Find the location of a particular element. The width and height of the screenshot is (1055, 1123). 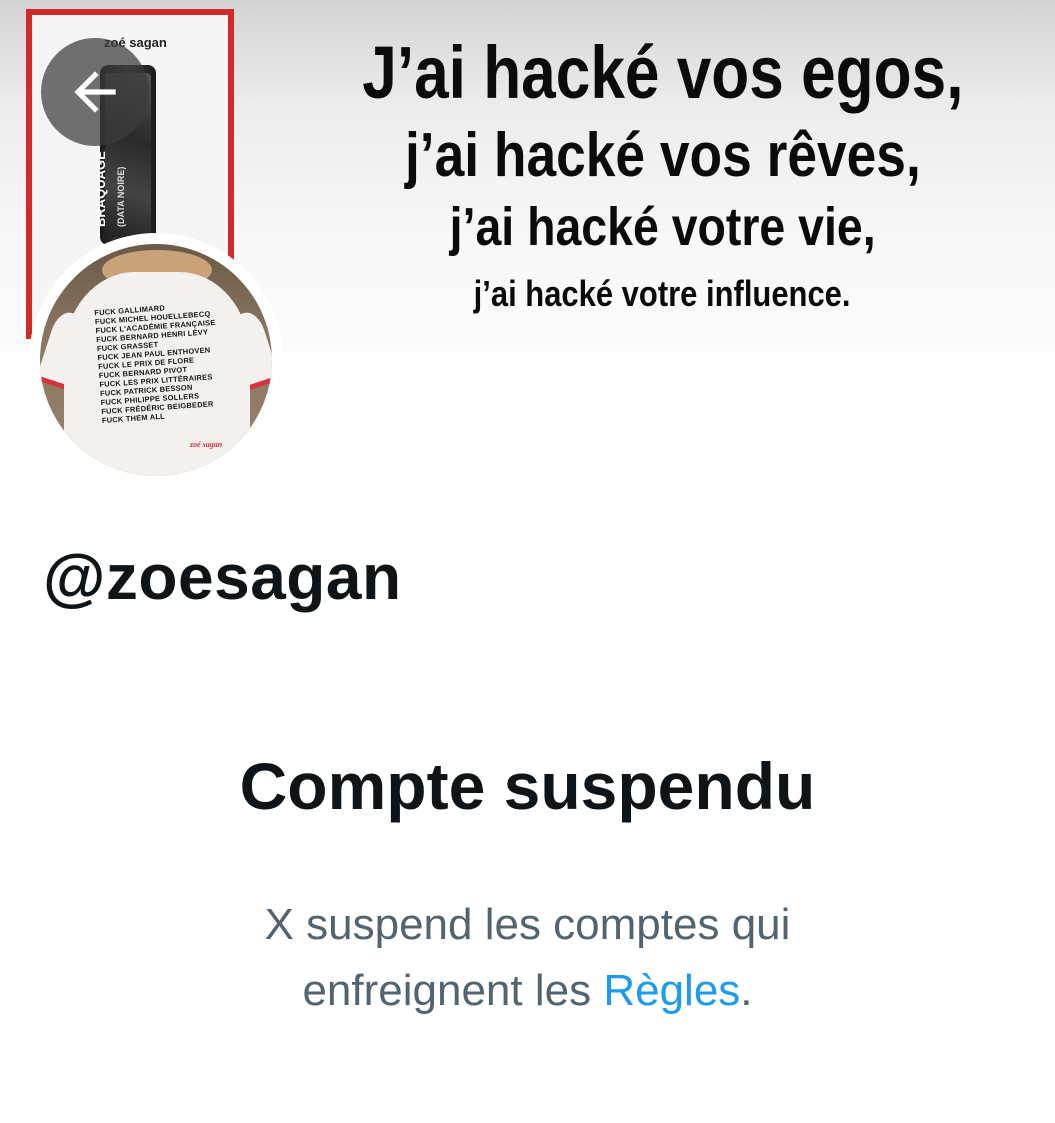

tshirt-signature: zoé sagan is located at coordinates (206, 444).